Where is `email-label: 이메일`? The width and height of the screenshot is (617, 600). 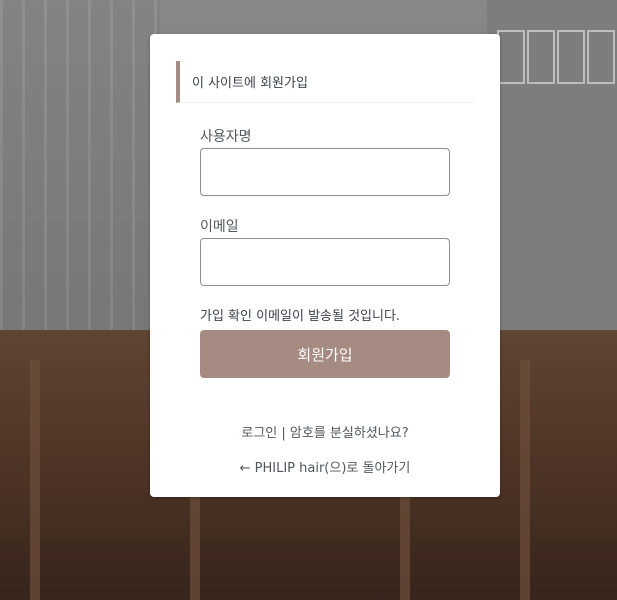 email-label: 이메일 is located at coordinates (219, 227).